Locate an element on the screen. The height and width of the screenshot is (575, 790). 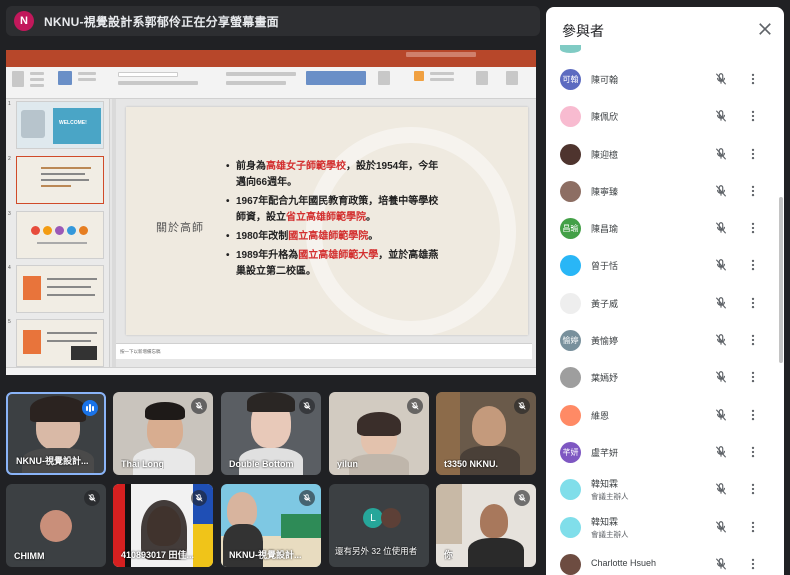
notes-pane: 按一下以新增備忘稿 is located at coordinates (324, 351).